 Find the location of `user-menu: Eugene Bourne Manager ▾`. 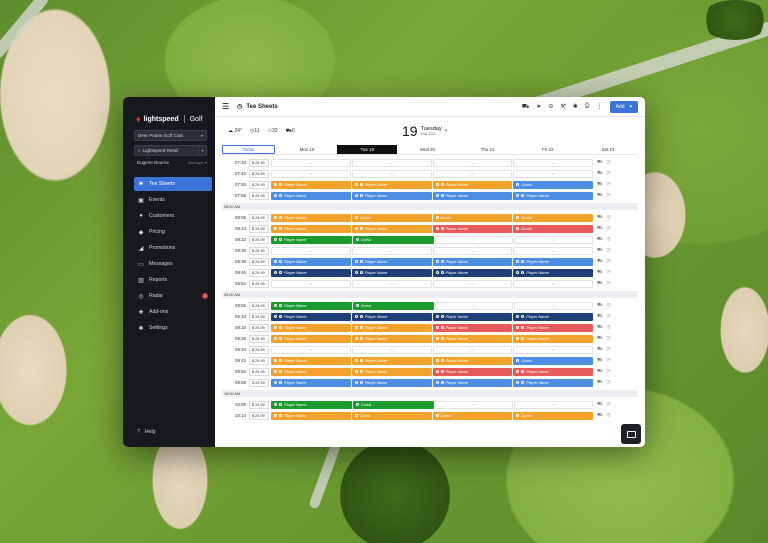

user-menu: Eugene Bourne Manager ▾ is located at coordinates (172, 162).